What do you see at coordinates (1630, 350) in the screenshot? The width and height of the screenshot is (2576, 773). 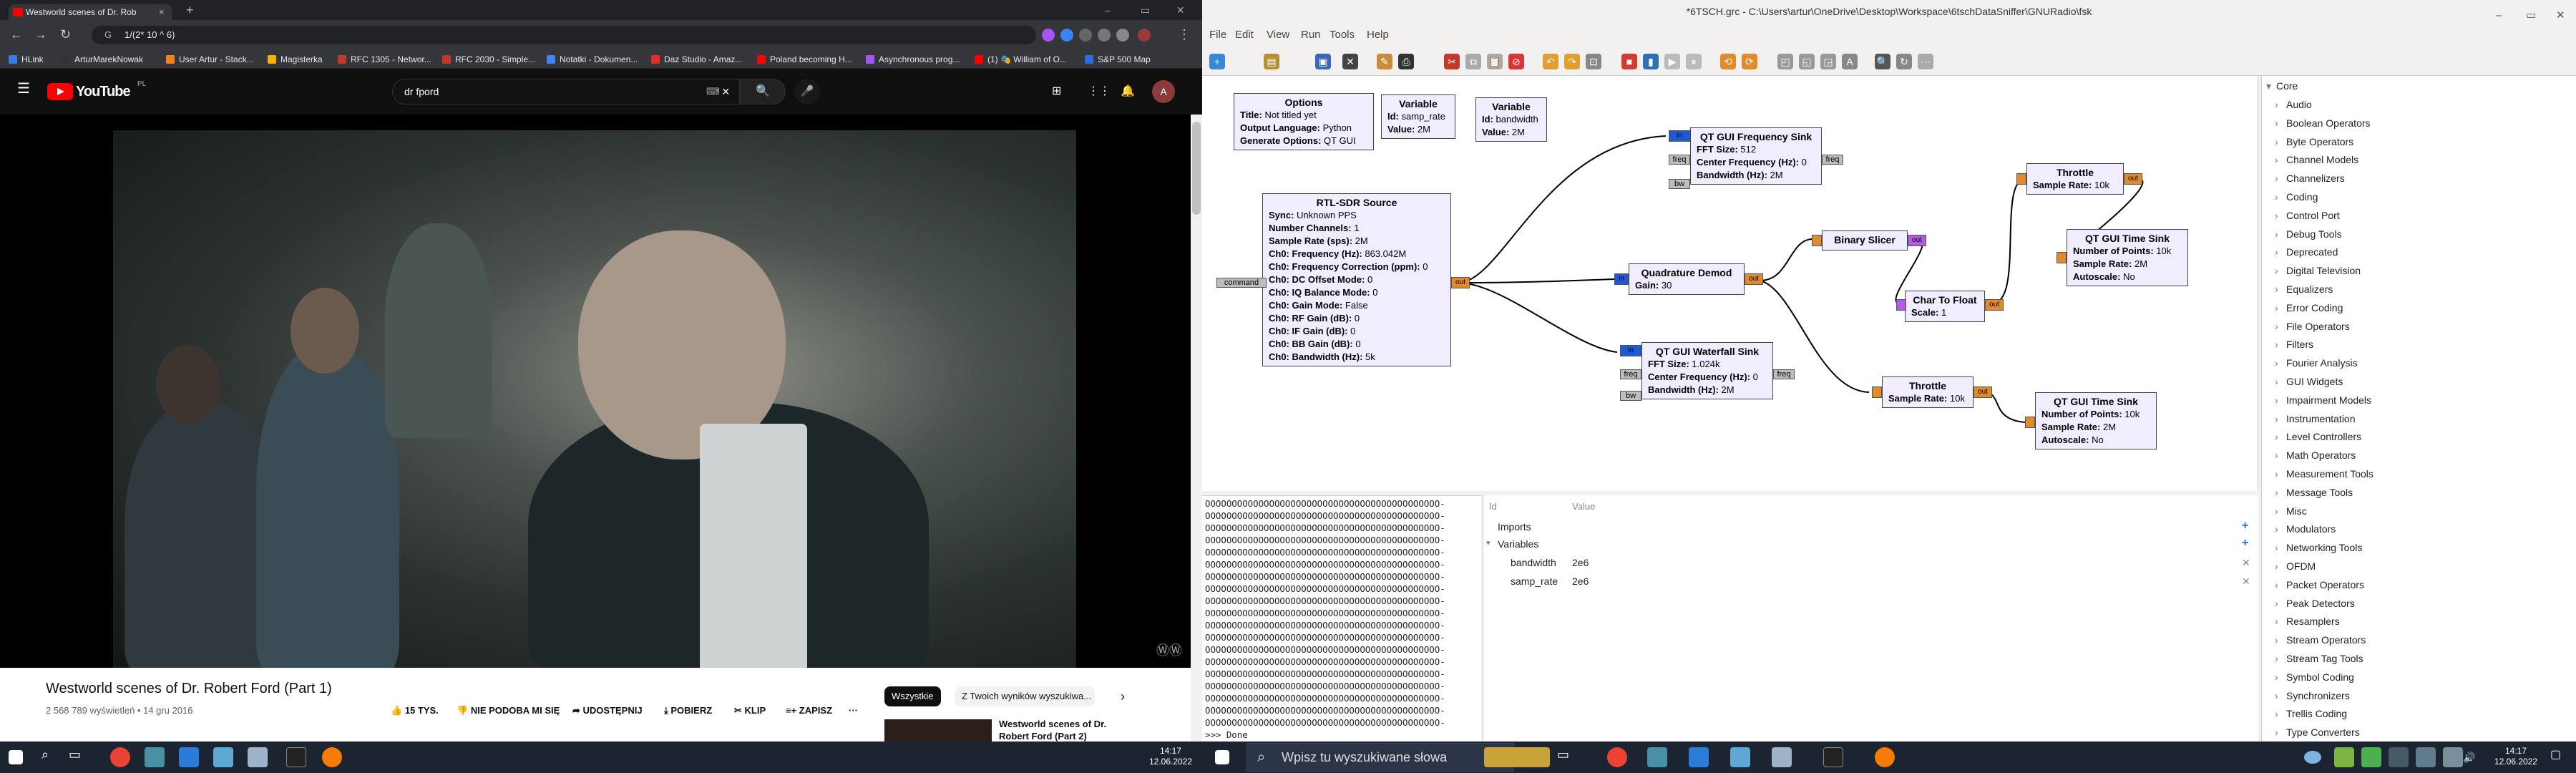 I see `port-waterfall-in: in` at bounding box center [1630, 350].